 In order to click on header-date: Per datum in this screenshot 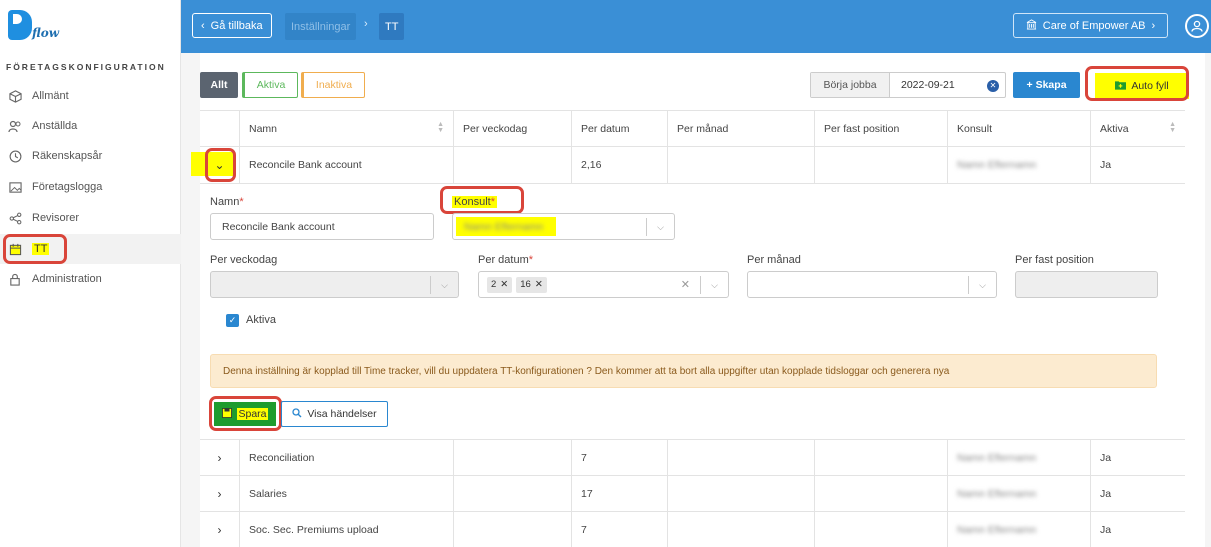, I will do `click(619, 128)`.